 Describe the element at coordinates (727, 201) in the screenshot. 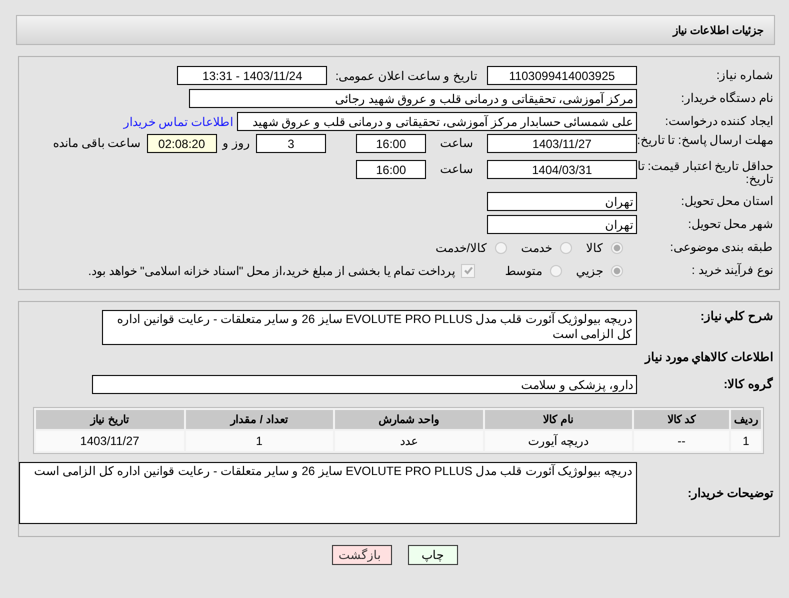

I see `field-label: استان محل تحویل:` at that location.